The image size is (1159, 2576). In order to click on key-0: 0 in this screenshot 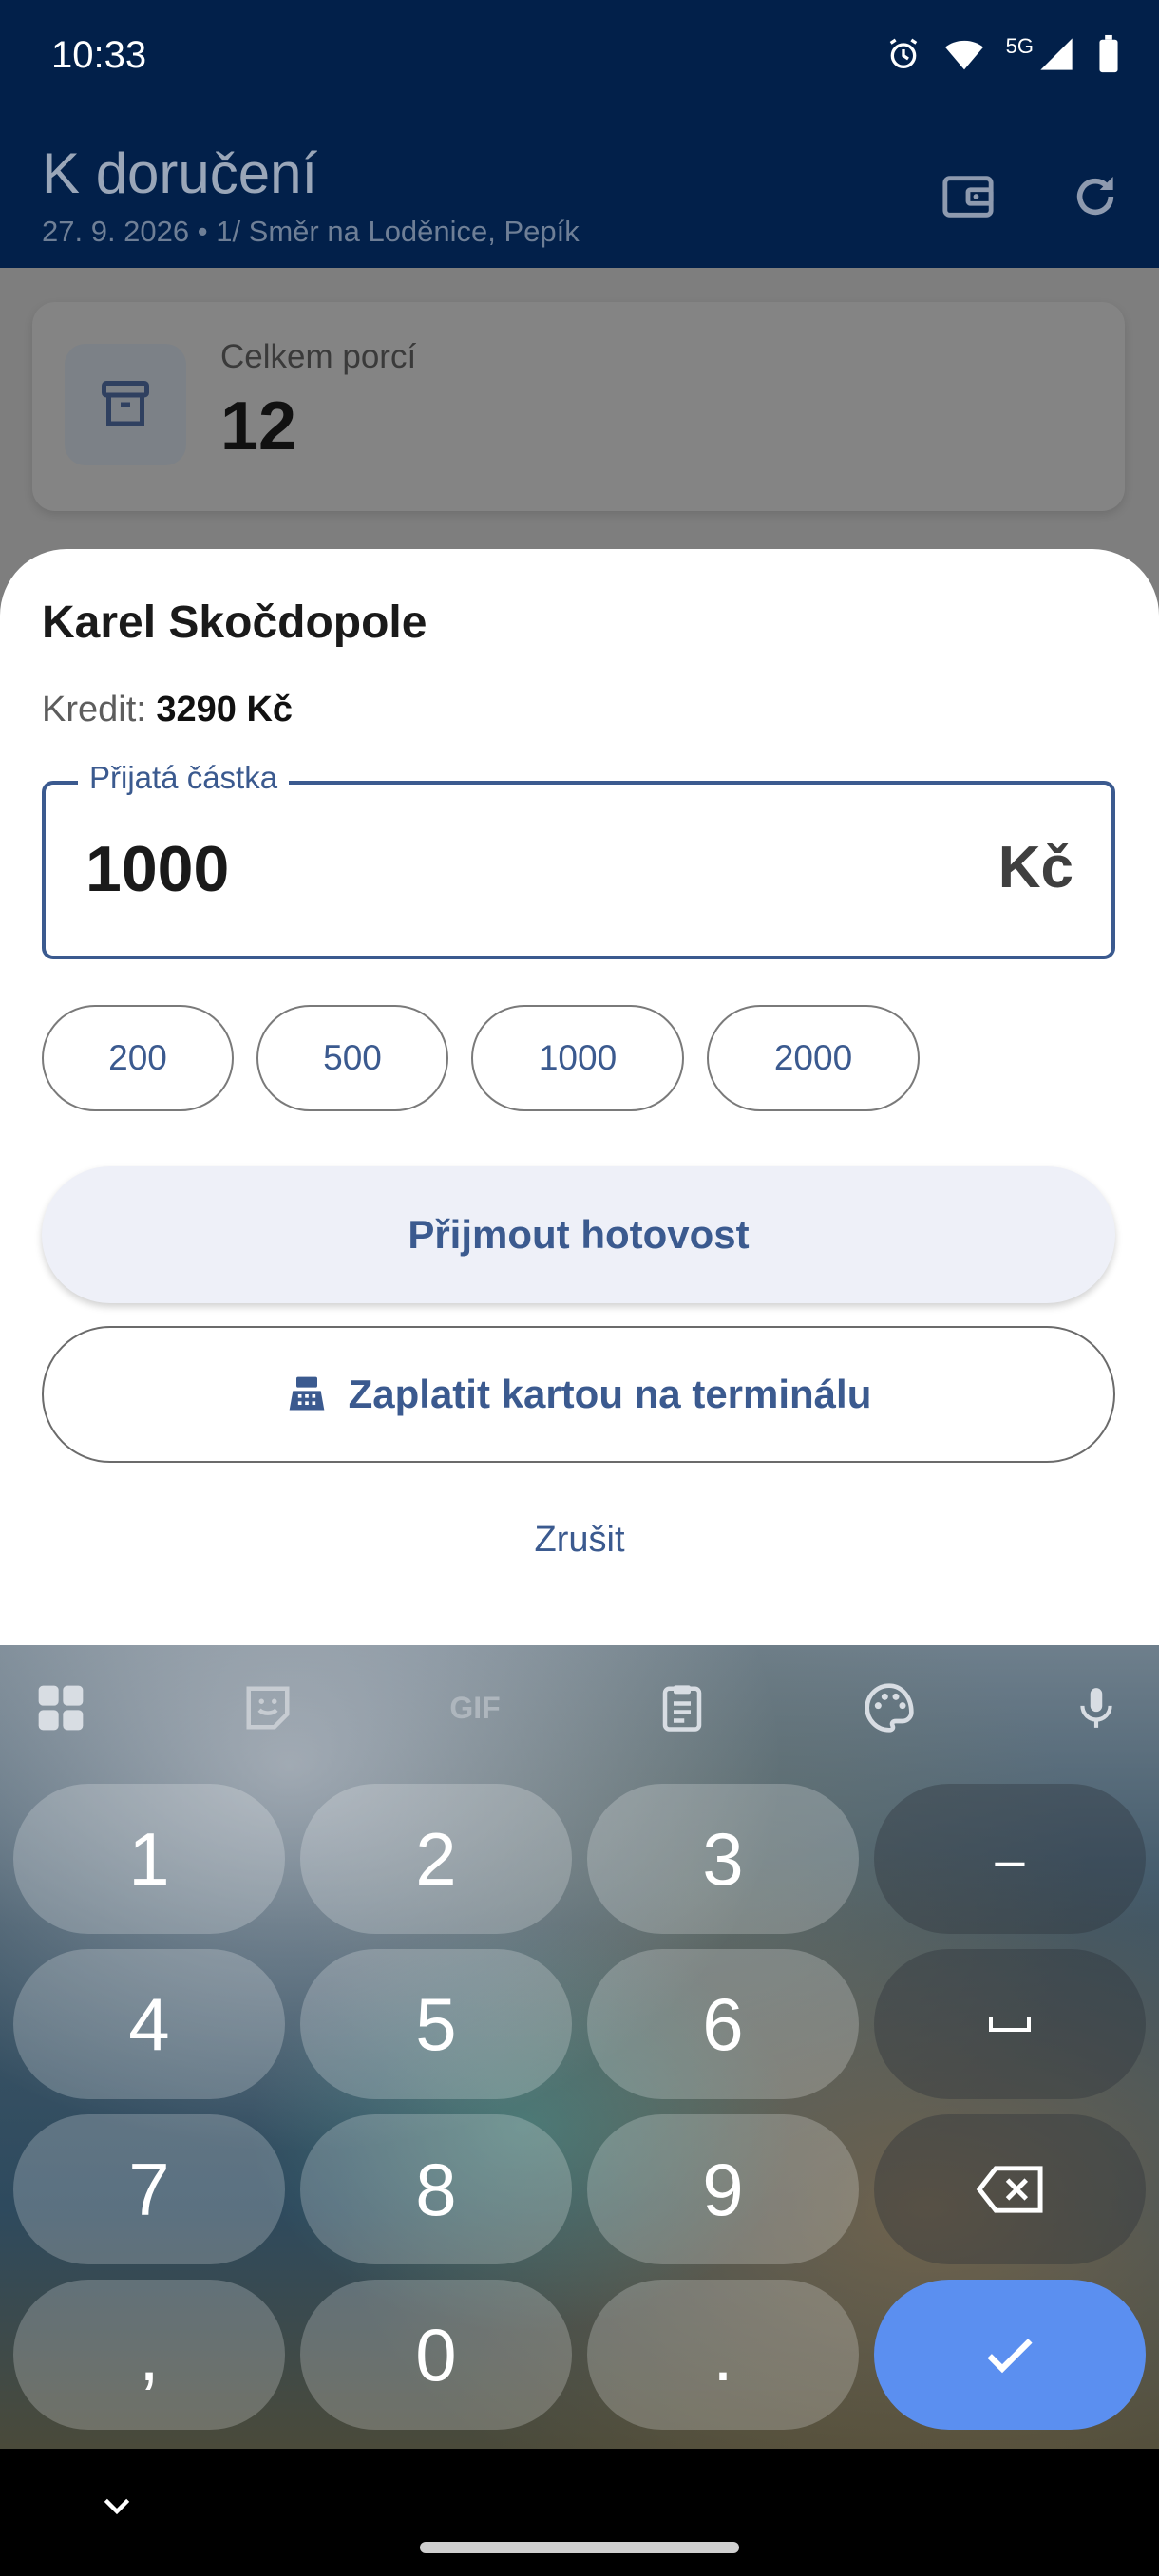, I will do `click(436, 2355)`.